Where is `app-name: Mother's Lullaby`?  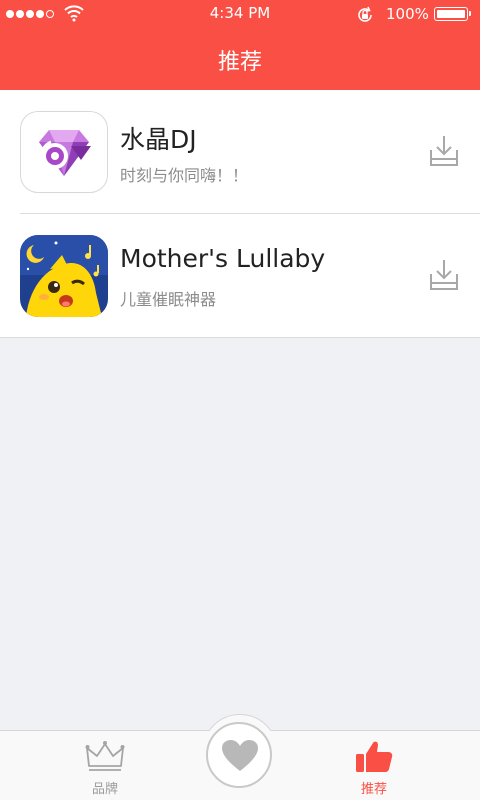 app-name: Mother's Lullaby is located at coordinates (223, 258).